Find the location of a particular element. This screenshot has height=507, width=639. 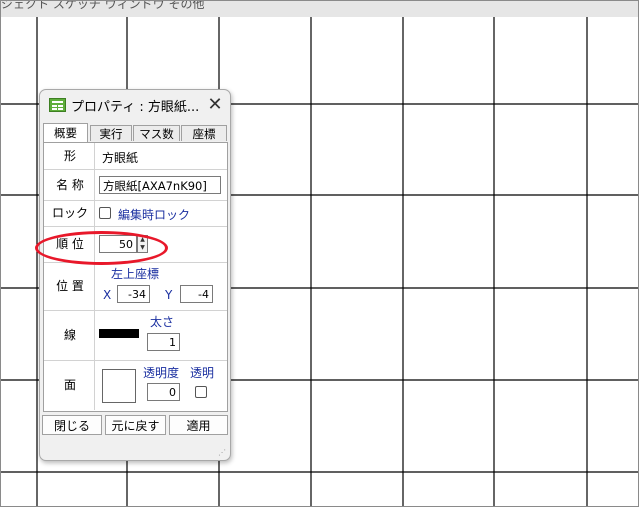

spin-down-icon: ▼ is located at coordinates (142, 248).